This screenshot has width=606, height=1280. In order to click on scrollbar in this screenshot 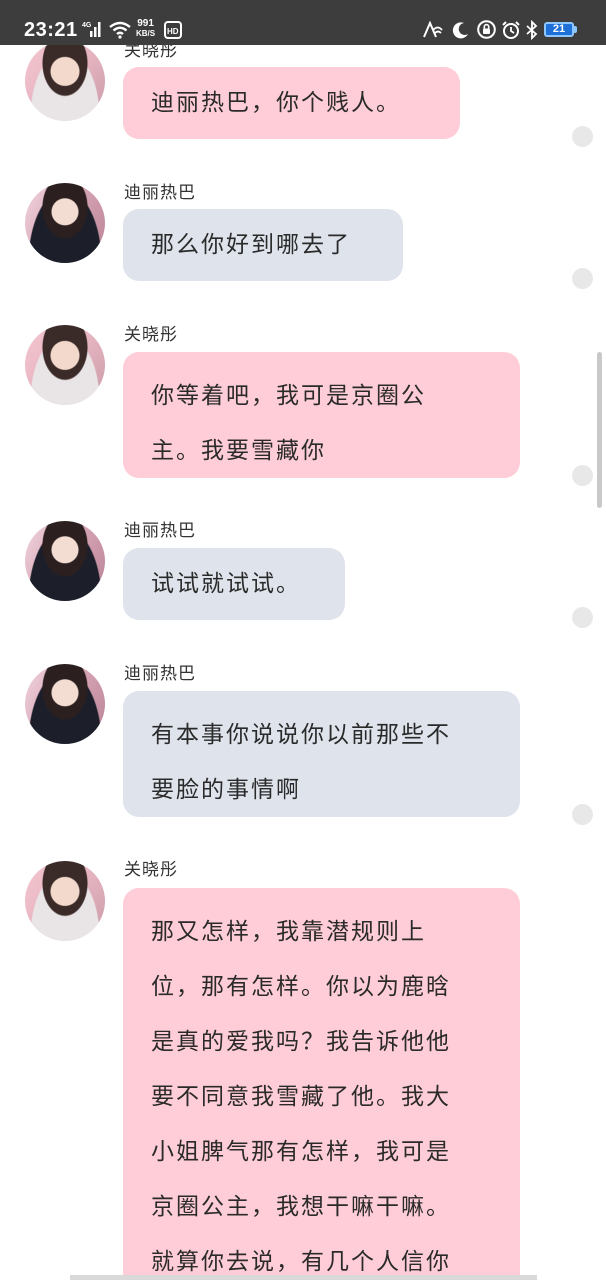, I will do `click(599, 430)`.